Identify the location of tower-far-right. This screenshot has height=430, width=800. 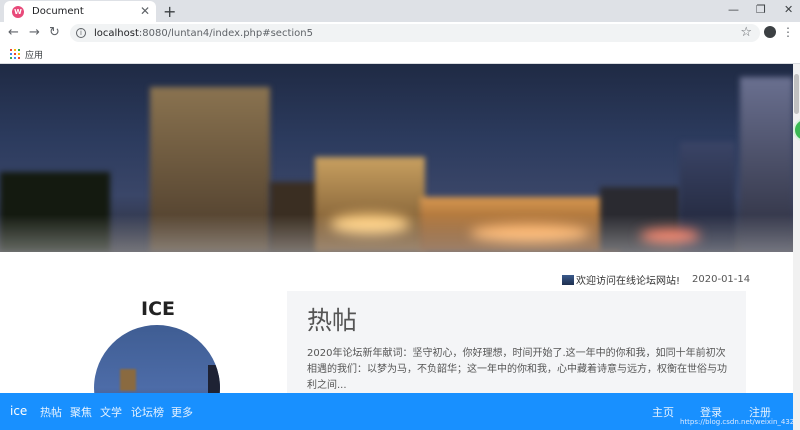
(766, 164).